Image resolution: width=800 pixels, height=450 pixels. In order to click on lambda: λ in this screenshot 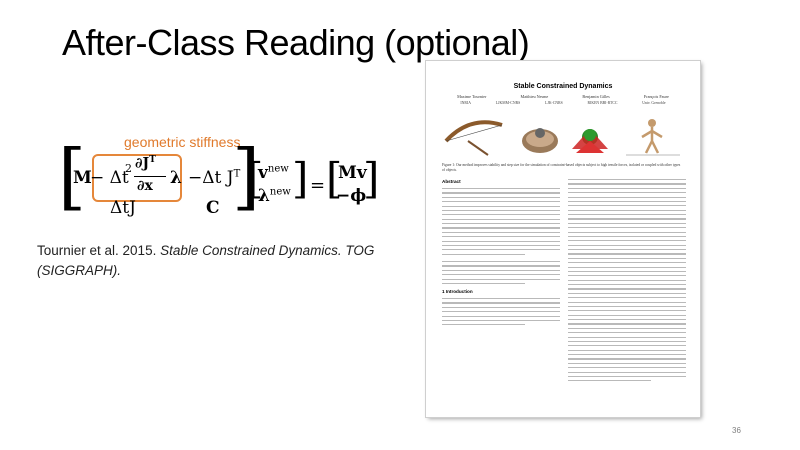, I will do `click(176, 178)`.